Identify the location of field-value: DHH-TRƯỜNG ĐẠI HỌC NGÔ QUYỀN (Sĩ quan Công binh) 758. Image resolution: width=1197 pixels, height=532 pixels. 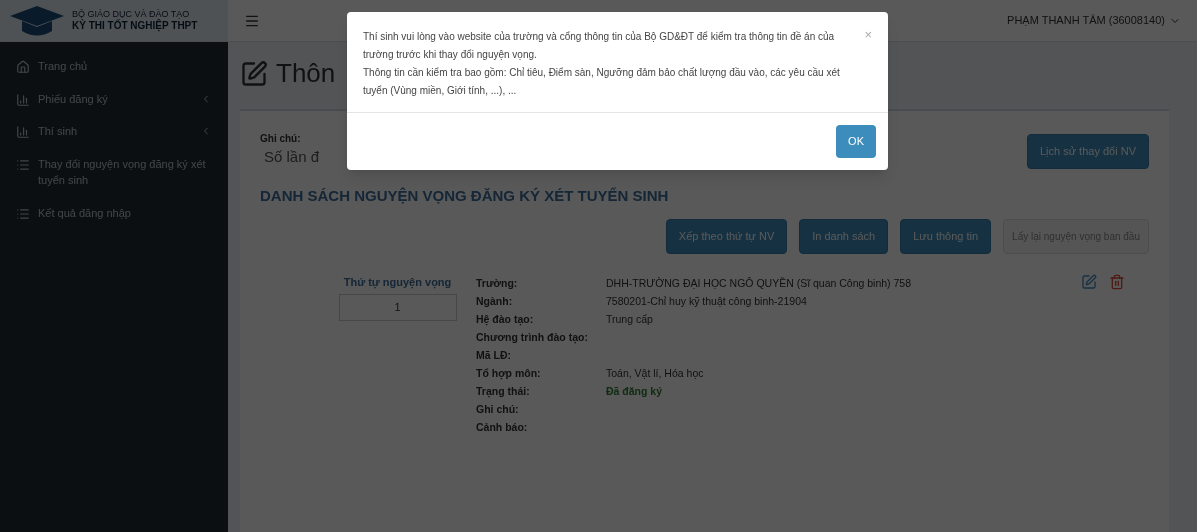
(759, 283).